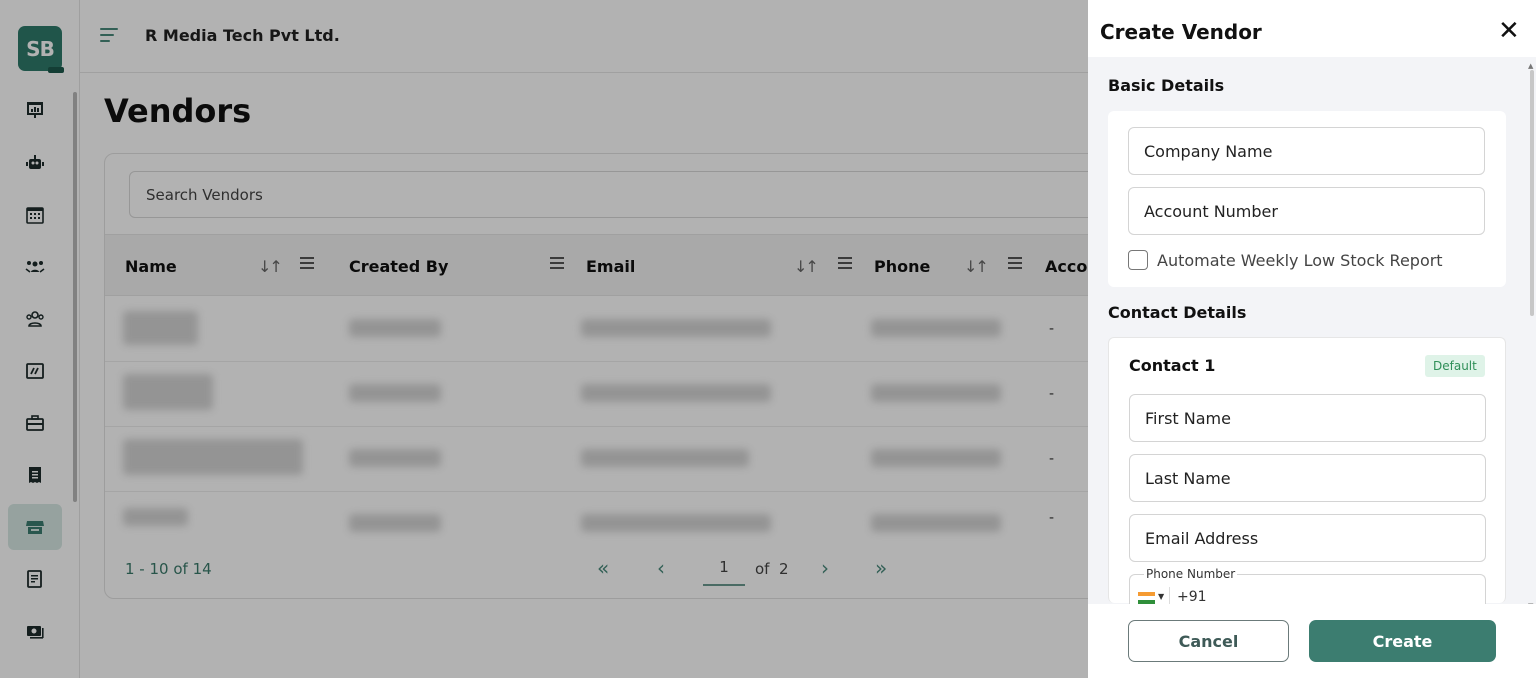 This screenshot has height=678, width=1536. I want to click on basic-details-title: Basic Details, so click(1166, 85).